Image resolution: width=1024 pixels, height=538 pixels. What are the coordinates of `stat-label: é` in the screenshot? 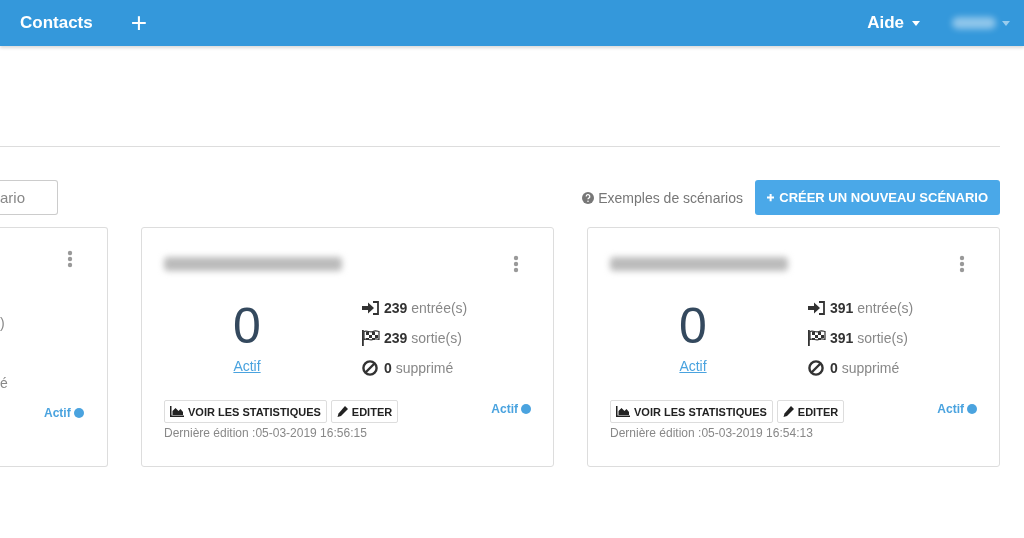 It's located at (4, 383).